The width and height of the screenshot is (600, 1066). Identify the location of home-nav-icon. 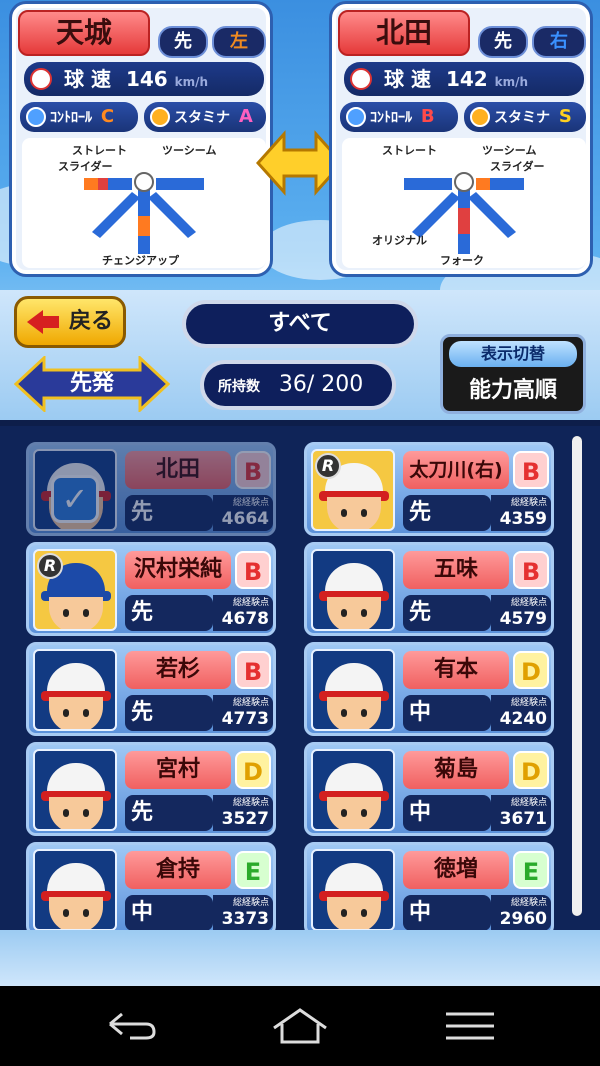
(300, 1026).